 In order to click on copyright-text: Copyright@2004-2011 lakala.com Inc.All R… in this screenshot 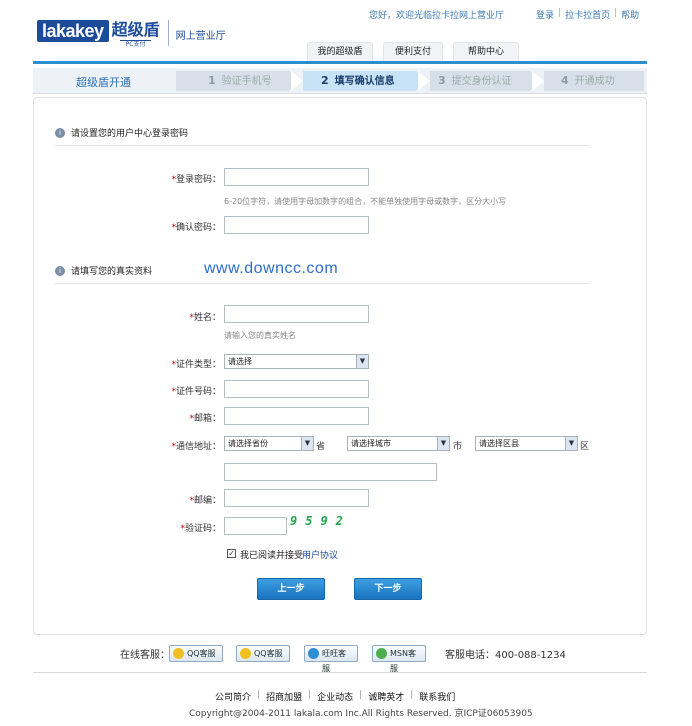, I will do `click(361, 714)`.